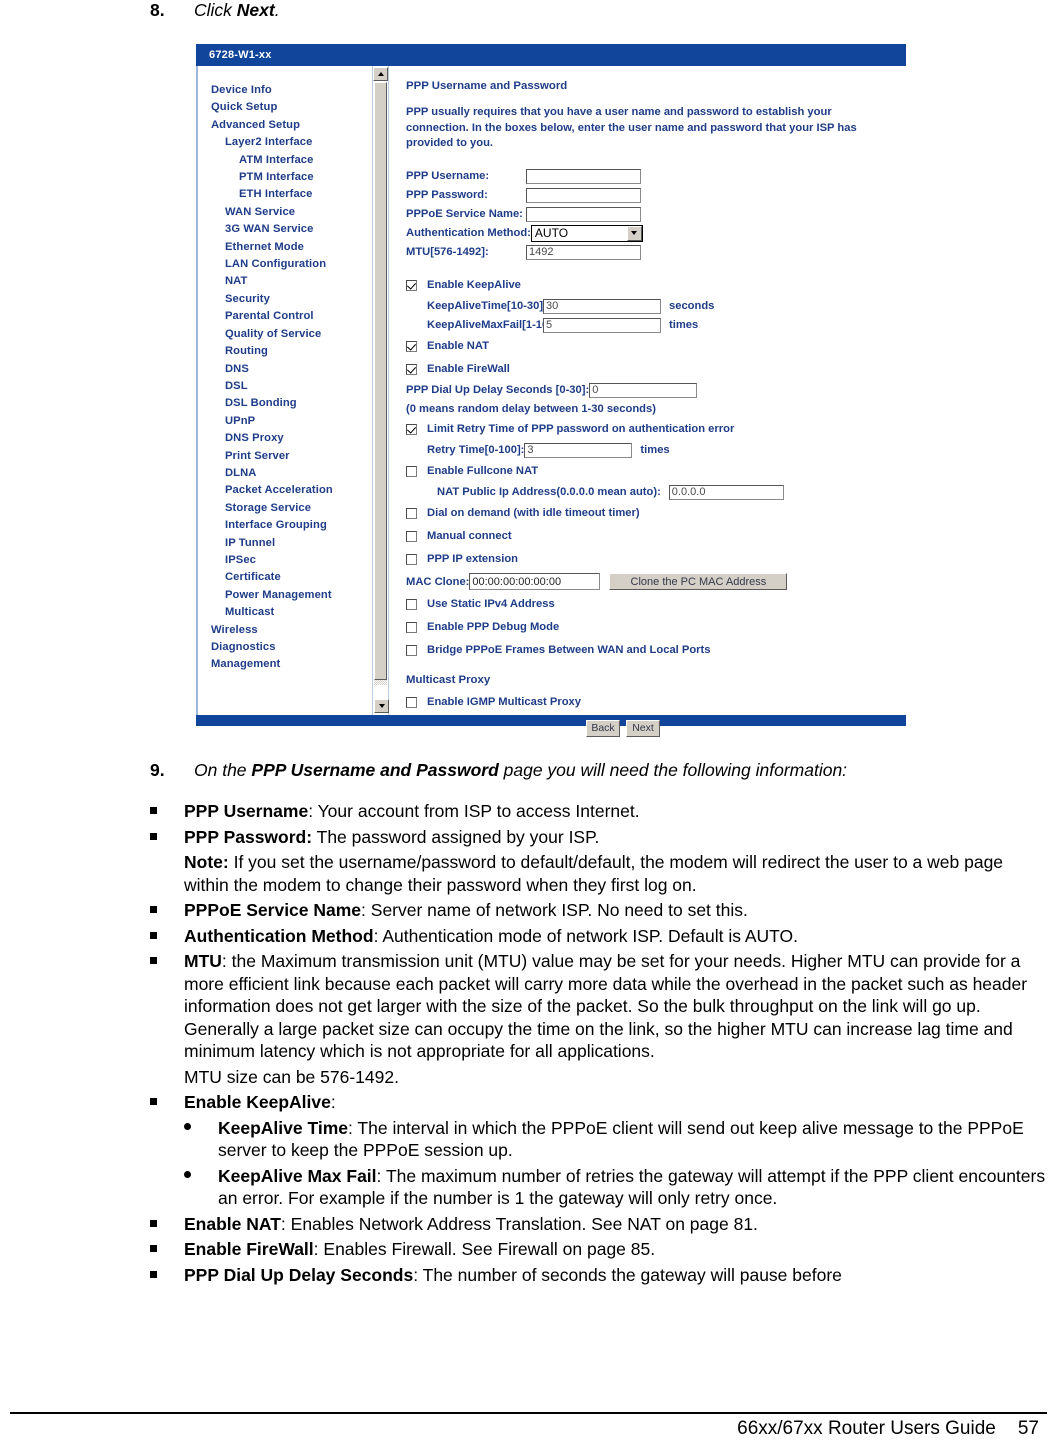  I want to click on enable-firewall-row: Enable FireWall, so click(656, 369).